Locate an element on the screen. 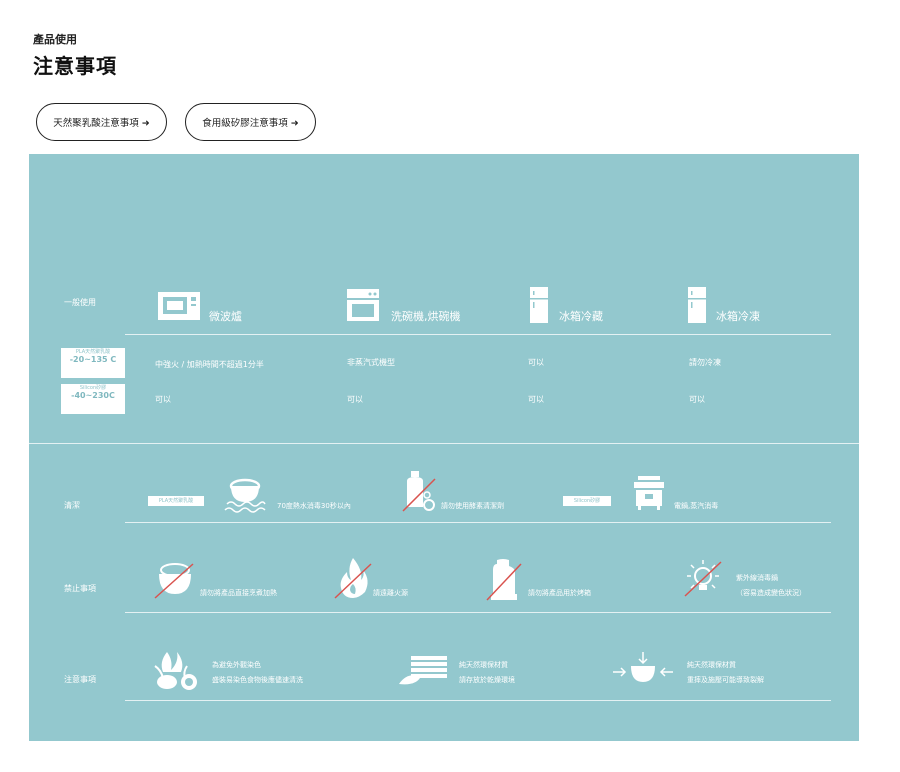 The height and width of the screenshot is (772, 900). detergent-note: 請勿使用酵素清潔劑 is located at coordinates (472, 506).